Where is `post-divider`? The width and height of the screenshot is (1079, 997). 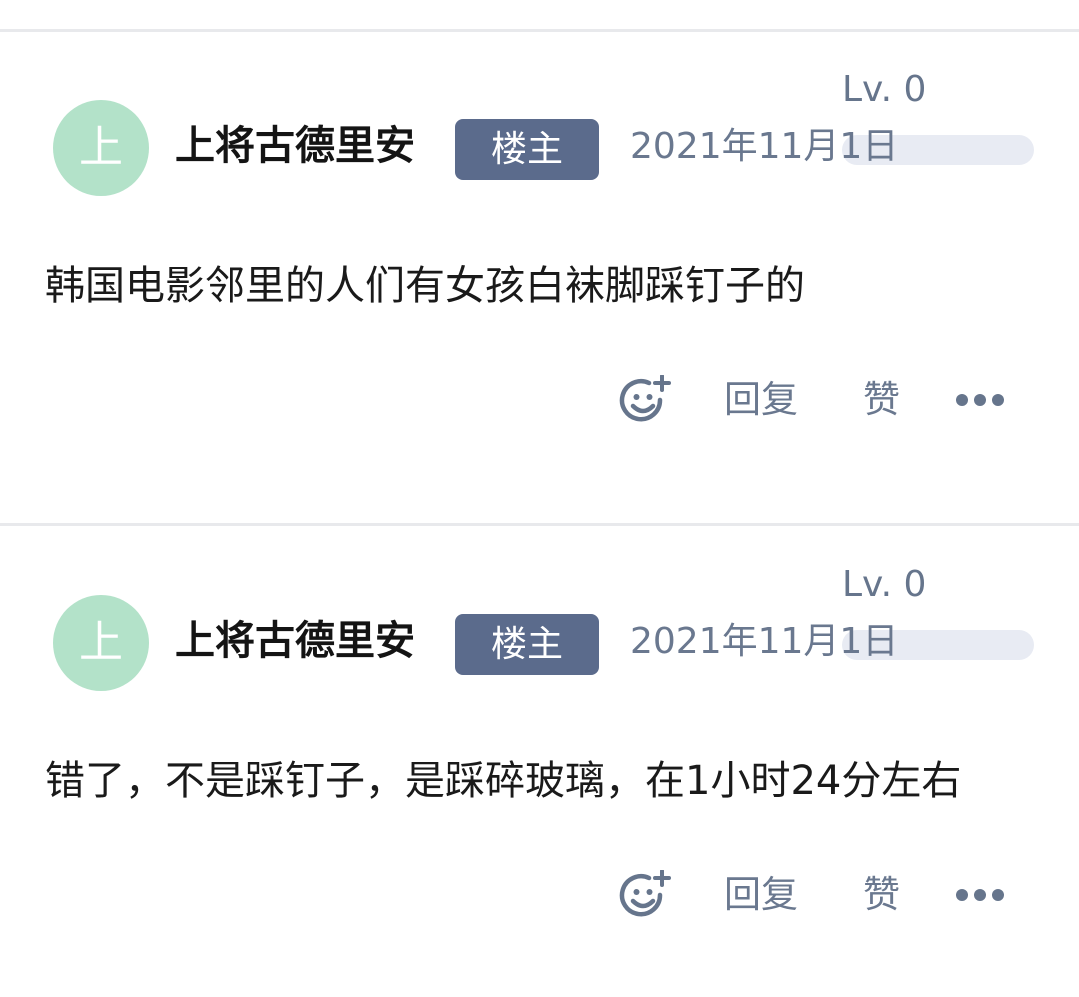
post-divider is located at coordinates (539, 524).